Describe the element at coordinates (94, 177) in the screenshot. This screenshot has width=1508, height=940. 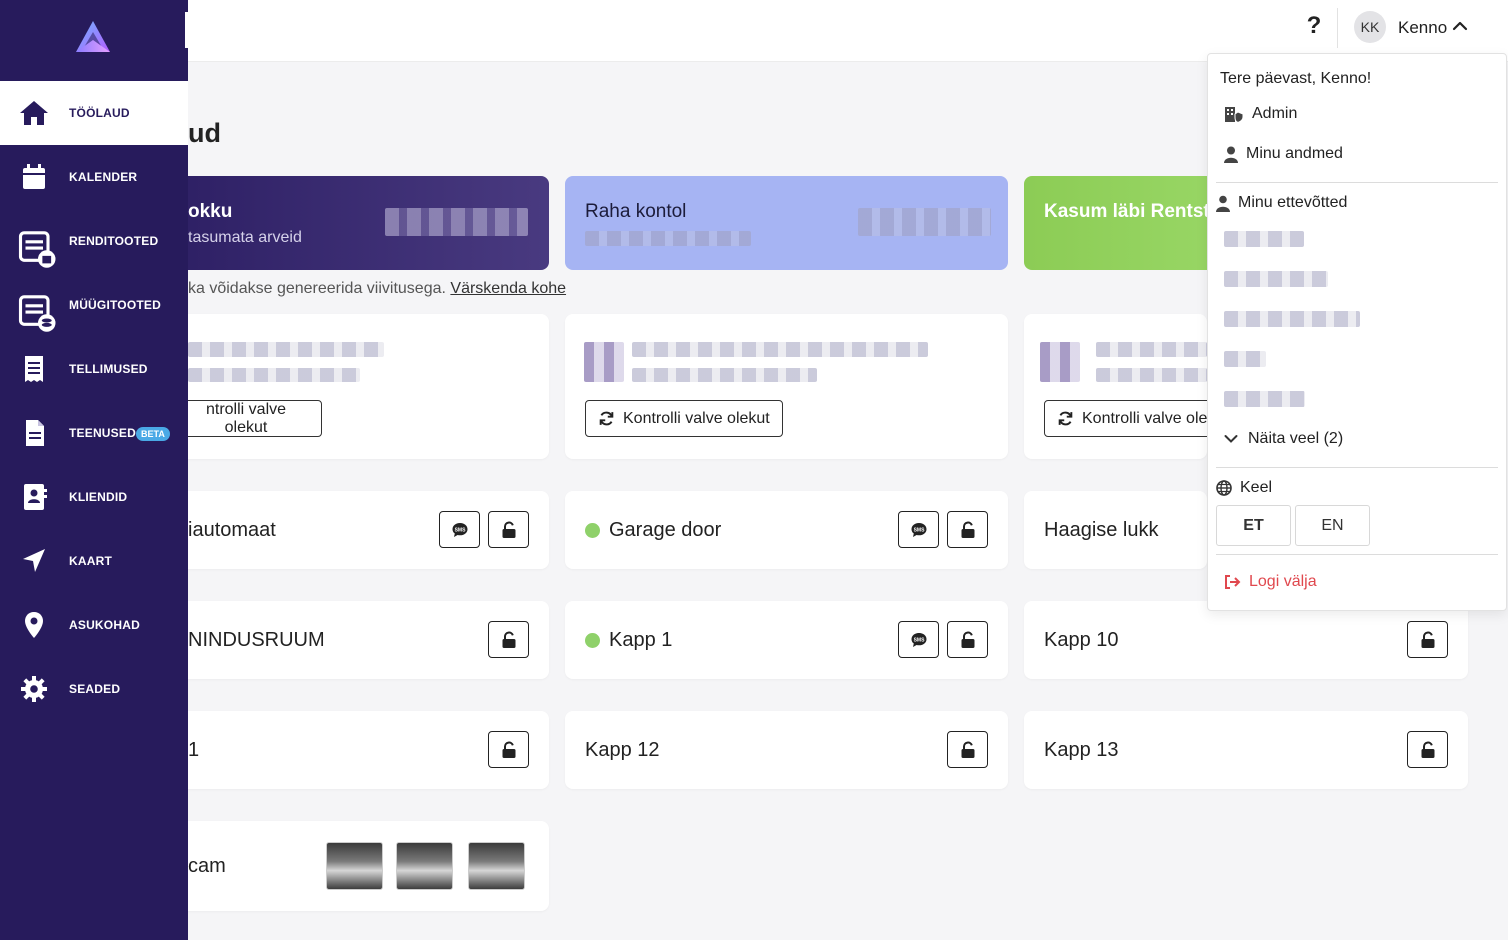
I see `sidebar-item-kalender: KALENDER` at that location.